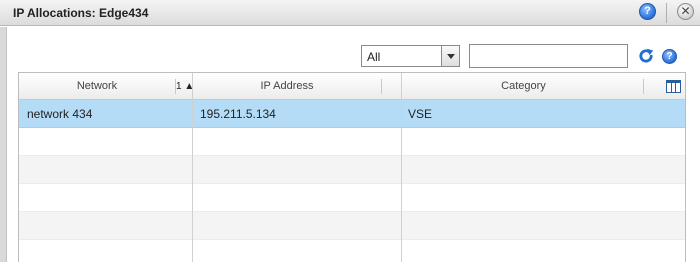  Describe the element at coordinates (287, 86) in the screenshot. I see `column-header-ip-address: IP Address` at that location.